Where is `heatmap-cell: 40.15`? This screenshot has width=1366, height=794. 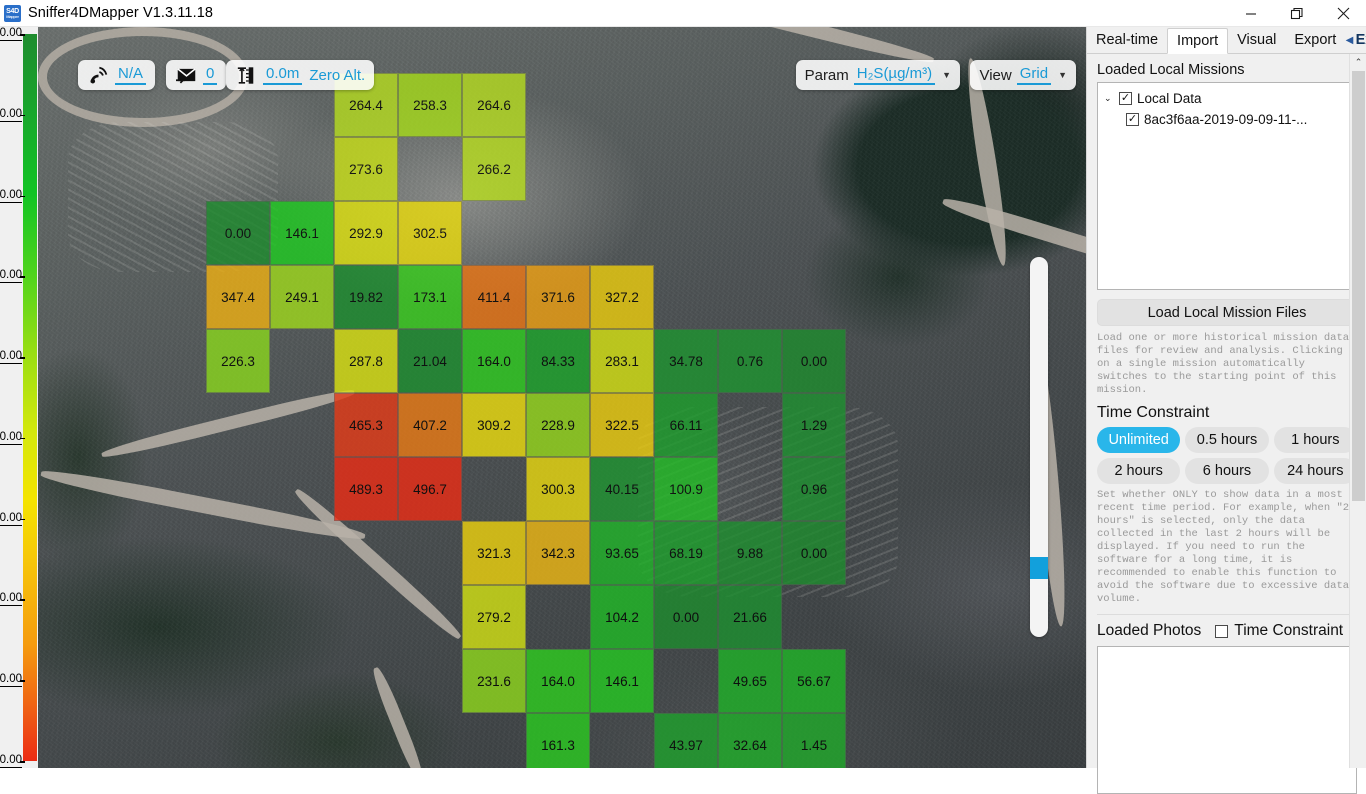
heatmap-cell: 40.15 is located at coordinates (622, 489).